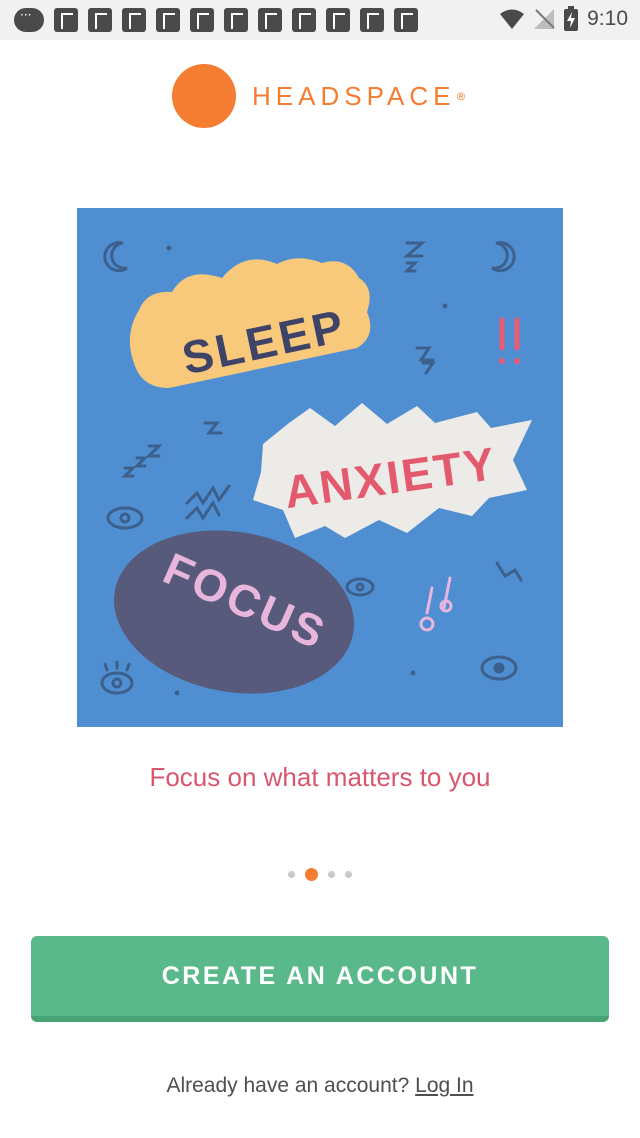 This screenshot has height=1138, width=640. Describe the element at coordinates (216, 20) in the screenshot. I see `notification-icons` at that location.